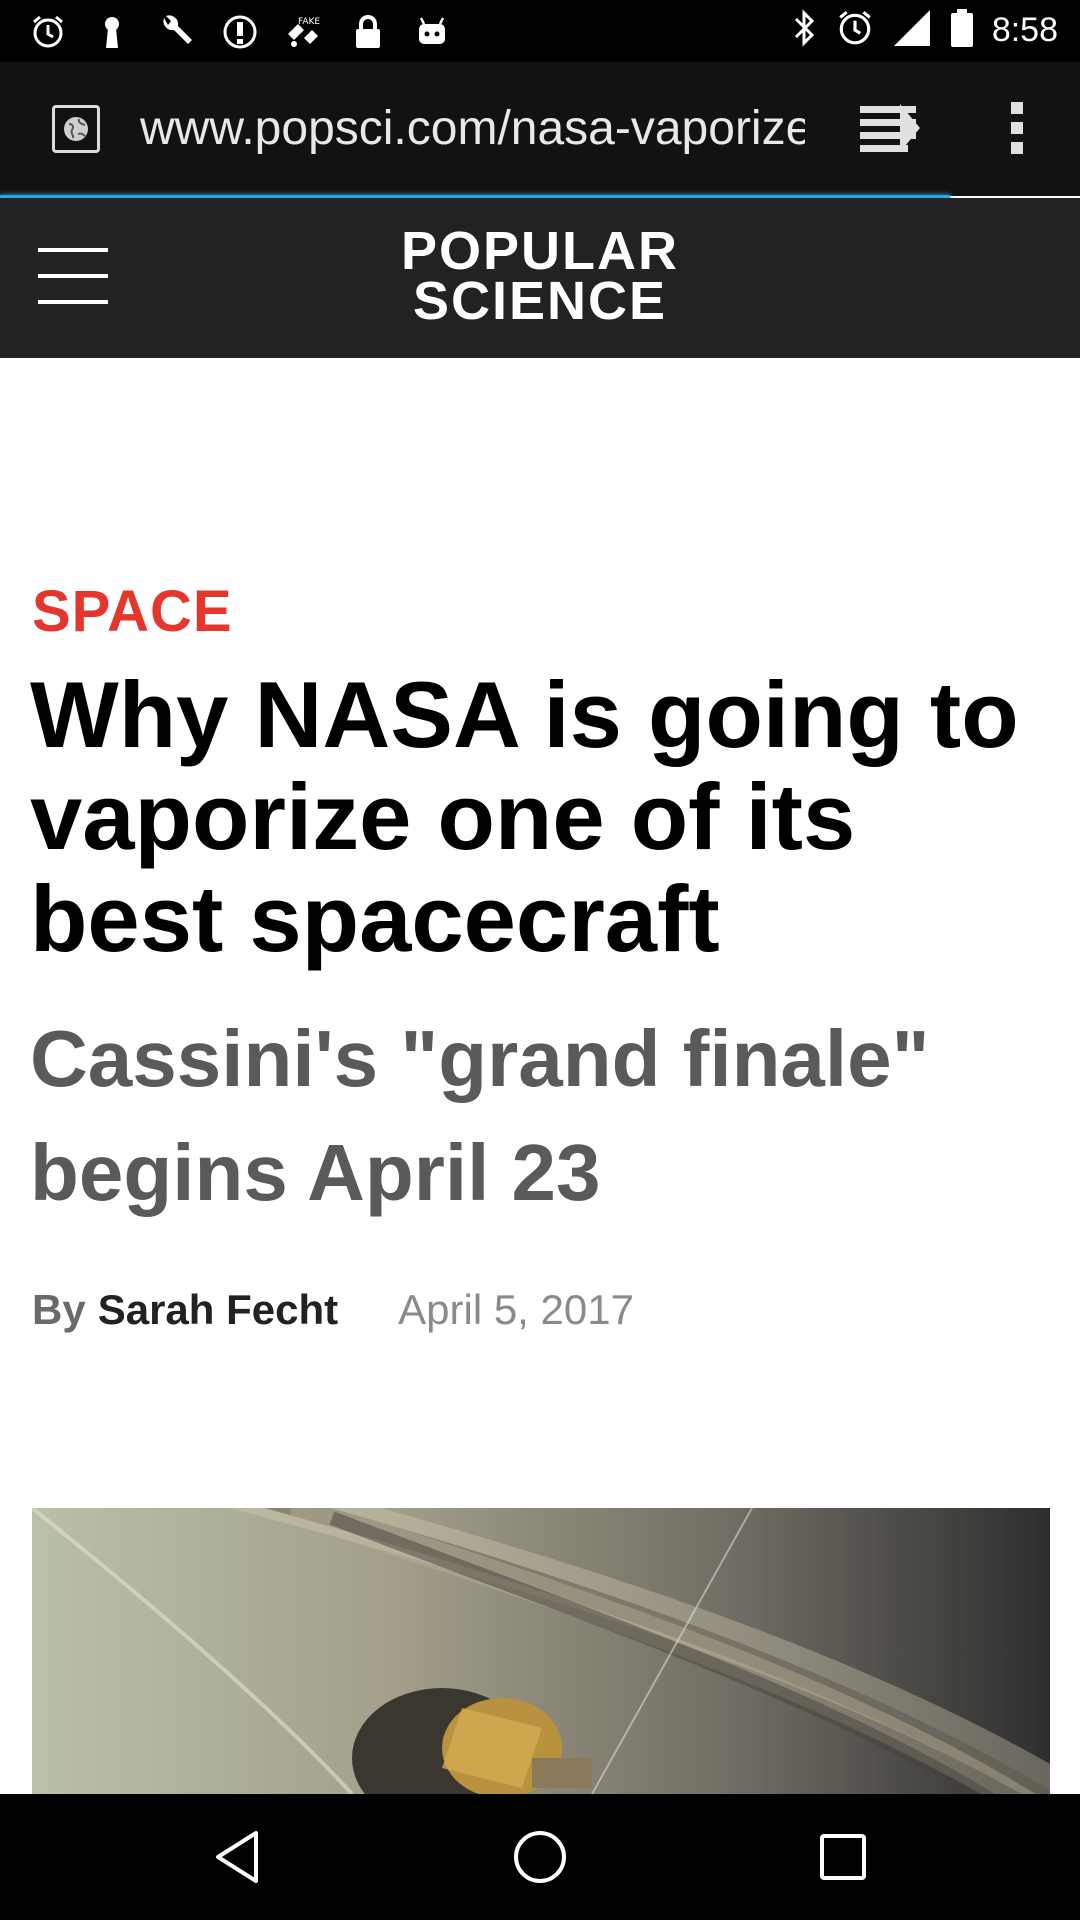  What do you see at coordinates (540, 301) in the screenshot?
I see `logo-line2: SCIENCE` at bounding box center [540, 301].